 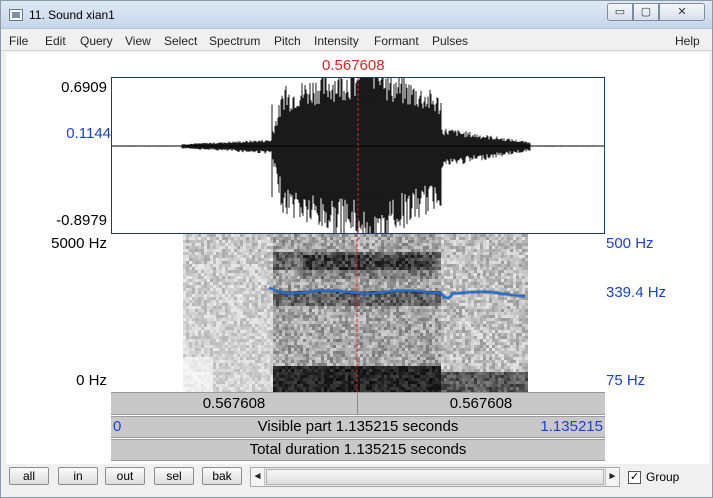 What do you see at coordinates (287, 41) in the screenshot?
I see `menu-pitch: Pitch` at bounding box center [287, 41].